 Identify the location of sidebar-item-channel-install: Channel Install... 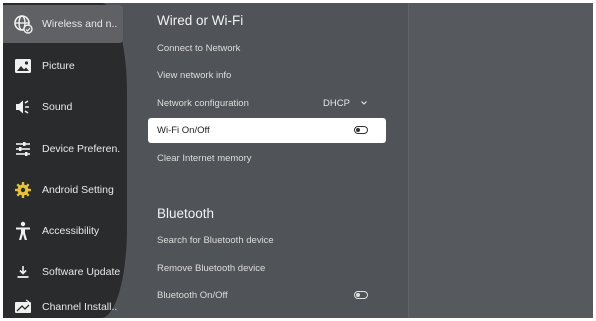
(62, 303).